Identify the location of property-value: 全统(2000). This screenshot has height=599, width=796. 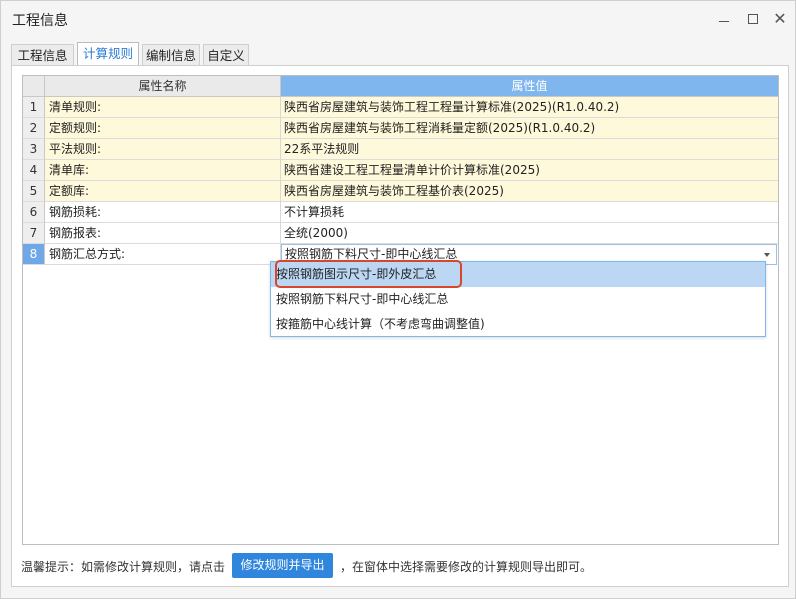
(529, 233).